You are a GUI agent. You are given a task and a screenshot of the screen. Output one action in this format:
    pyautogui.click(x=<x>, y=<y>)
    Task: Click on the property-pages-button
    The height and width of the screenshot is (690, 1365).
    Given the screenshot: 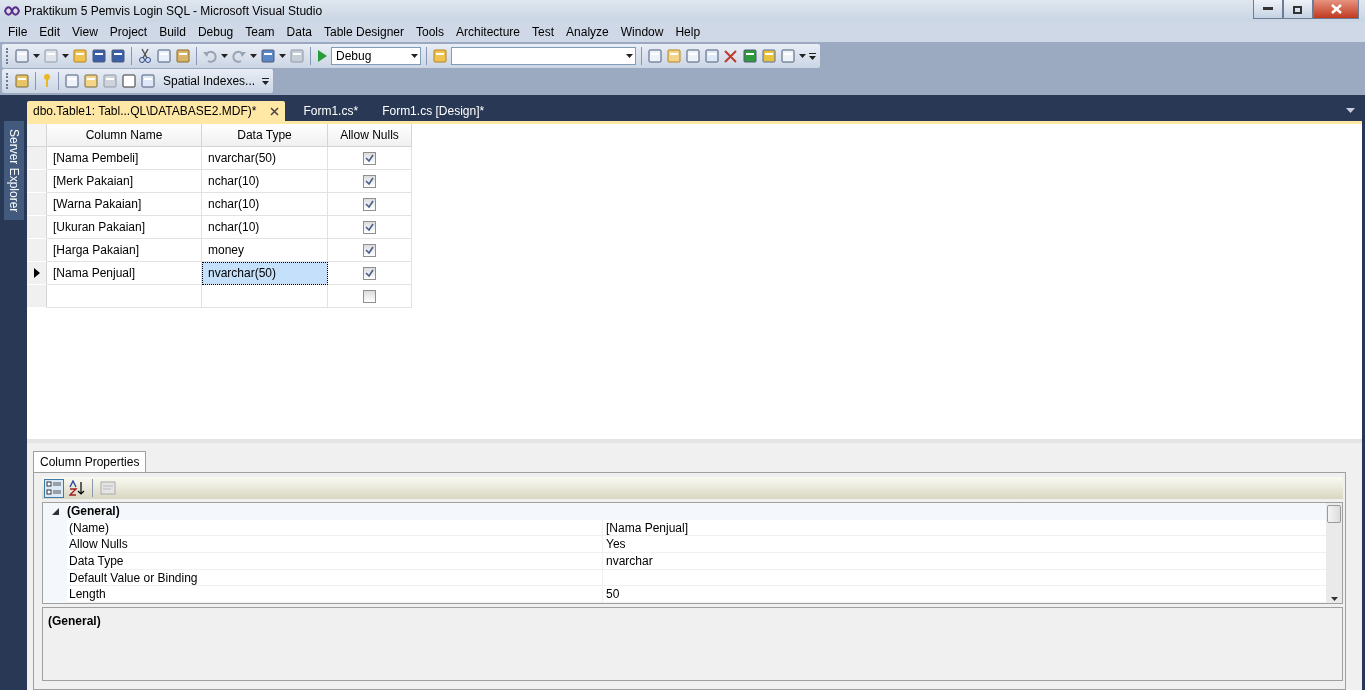 What is the action you would take?
    pyautogui.click(x=108, y=488)
    